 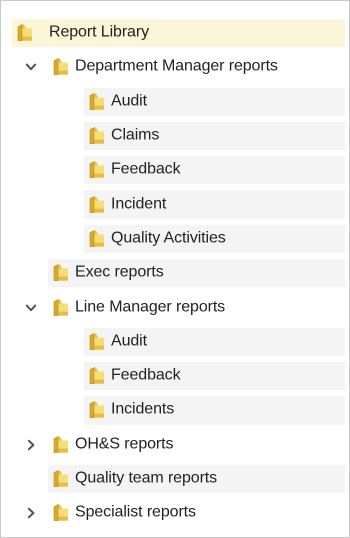 I want to click on tree-node-line-manager-reports: Line Manager reports, so click(x=175, y=307).